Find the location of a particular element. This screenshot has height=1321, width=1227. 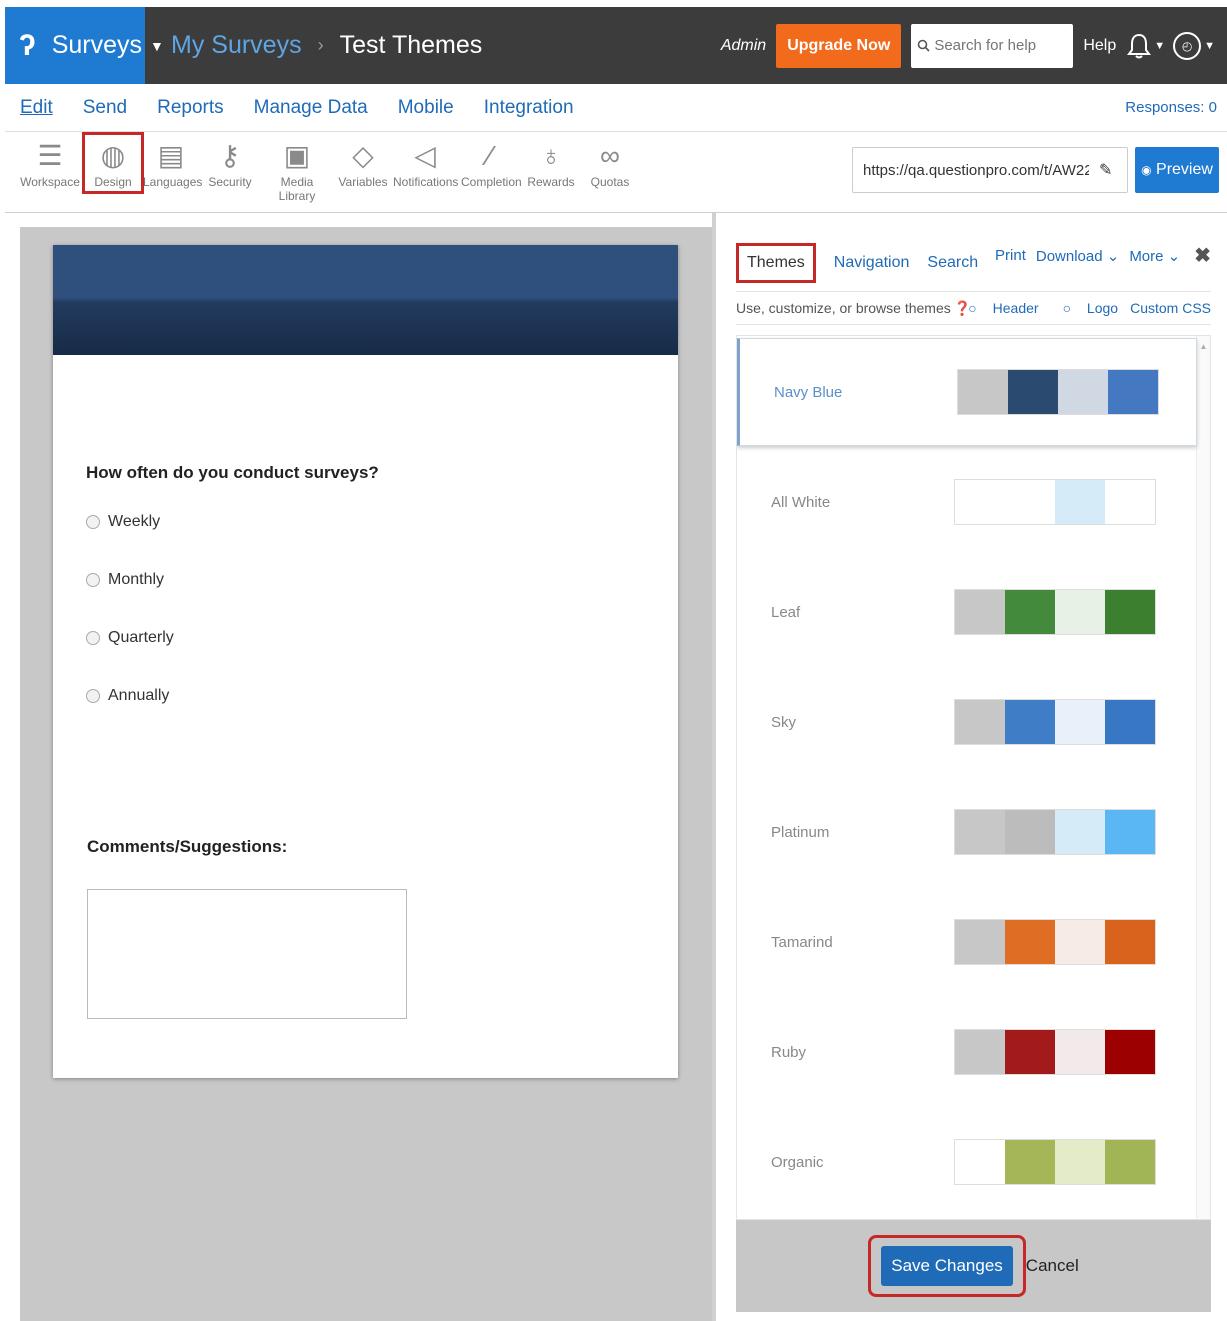

scroll-up-icon: ▲ is located at coordinates (1203, 346).